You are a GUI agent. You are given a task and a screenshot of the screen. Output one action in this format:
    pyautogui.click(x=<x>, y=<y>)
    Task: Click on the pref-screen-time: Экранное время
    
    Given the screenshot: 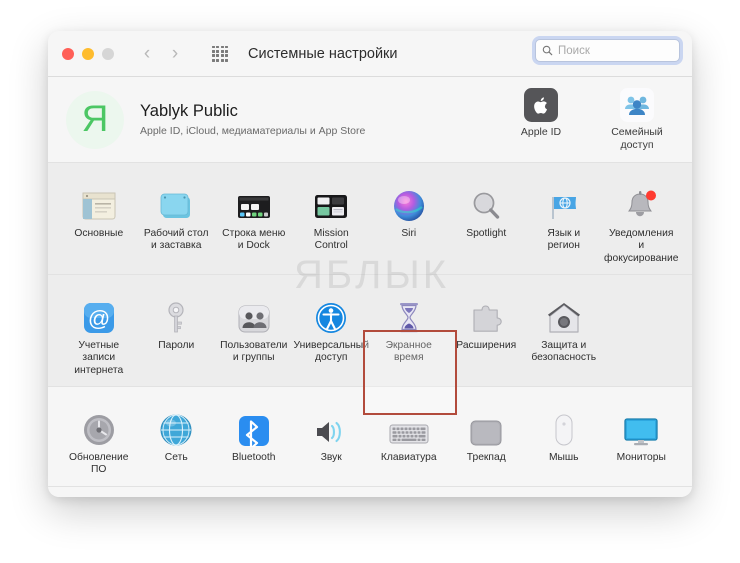 What is the action you would take?
    pyautogui.click(x=409, y=331)
    